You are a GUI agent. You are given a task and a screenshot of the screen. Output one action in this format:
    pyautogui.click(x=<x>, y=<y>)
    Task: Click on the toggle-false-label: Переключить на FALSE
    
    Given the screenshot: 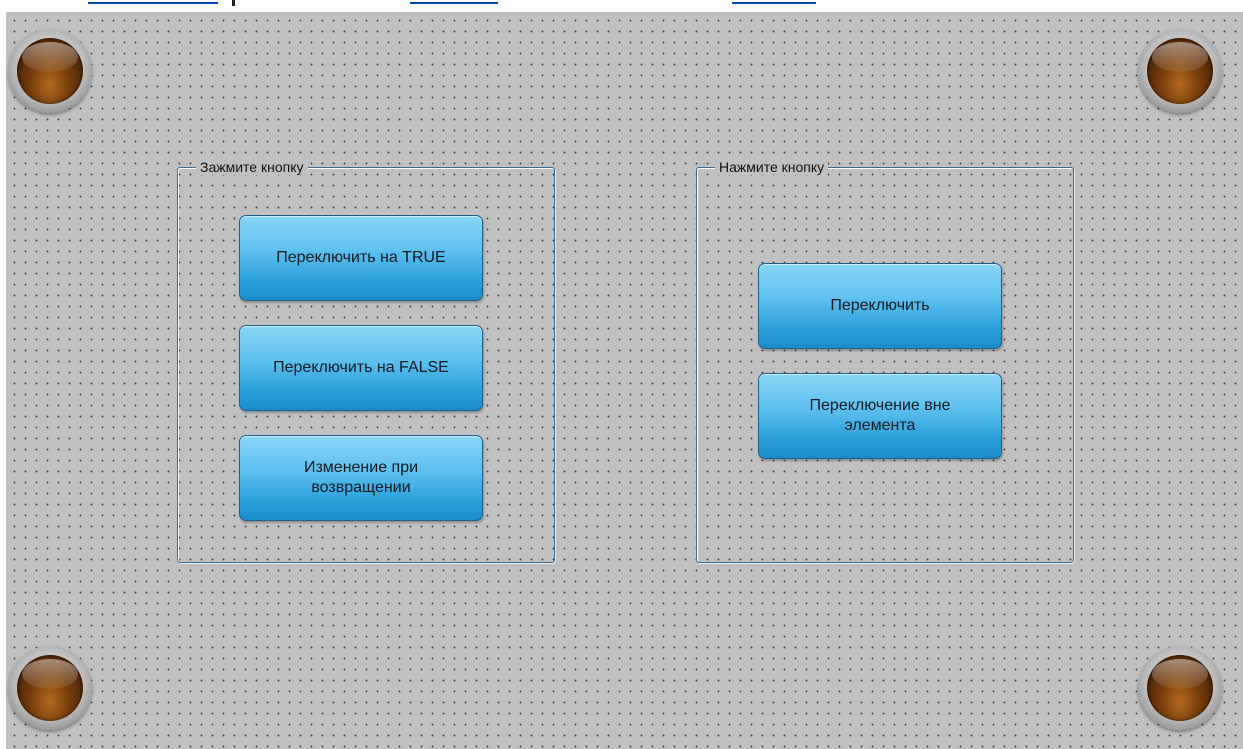 What is the action you would take?
    pyautogui.click(x=361, y=367)
    